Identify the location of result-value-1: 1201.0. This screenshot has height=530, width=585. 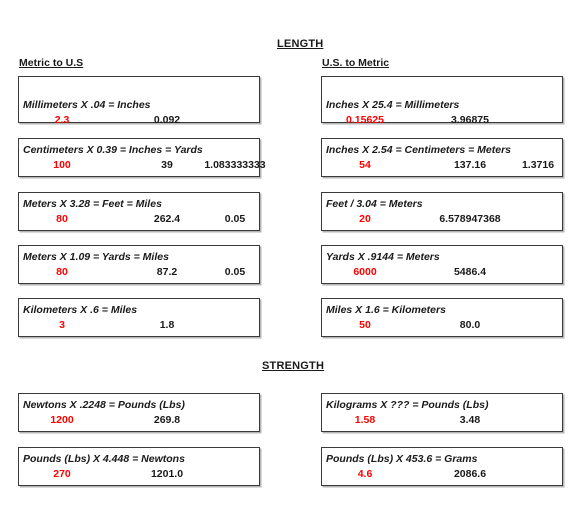
(167, 474).